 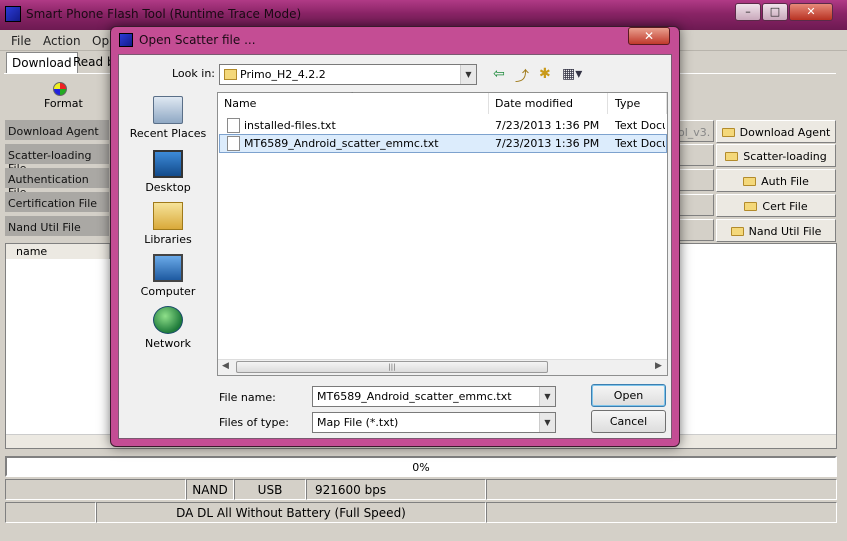 I want to click on look-in-value: Primo_H2_4.2.2, so click(x=283, y=74).